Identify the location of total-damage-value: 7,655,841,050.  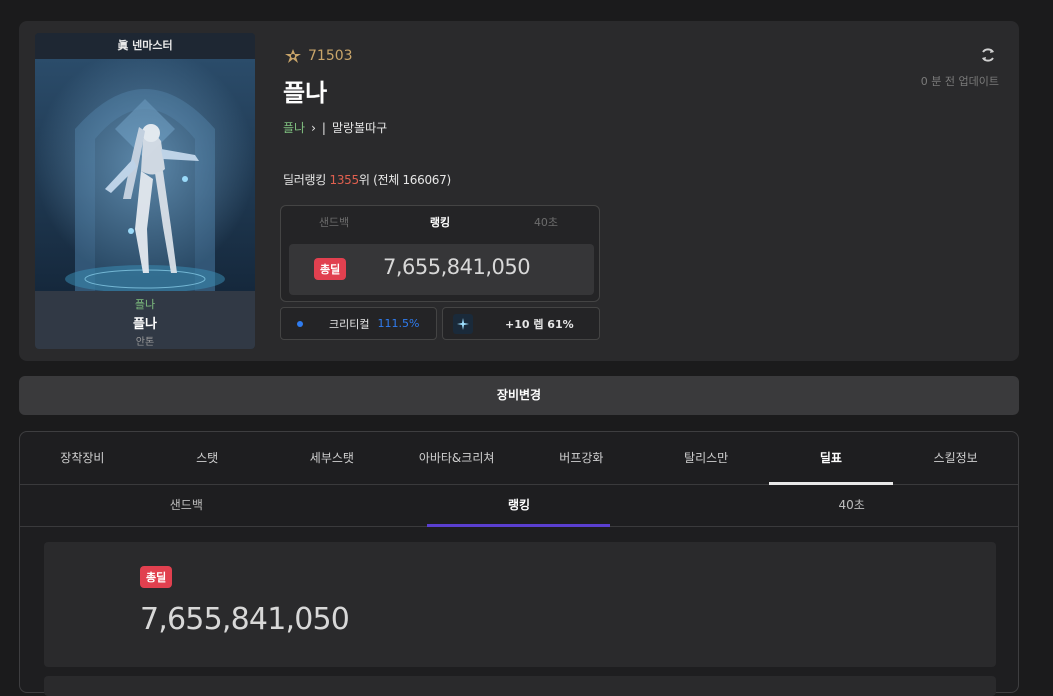
(457, 267).